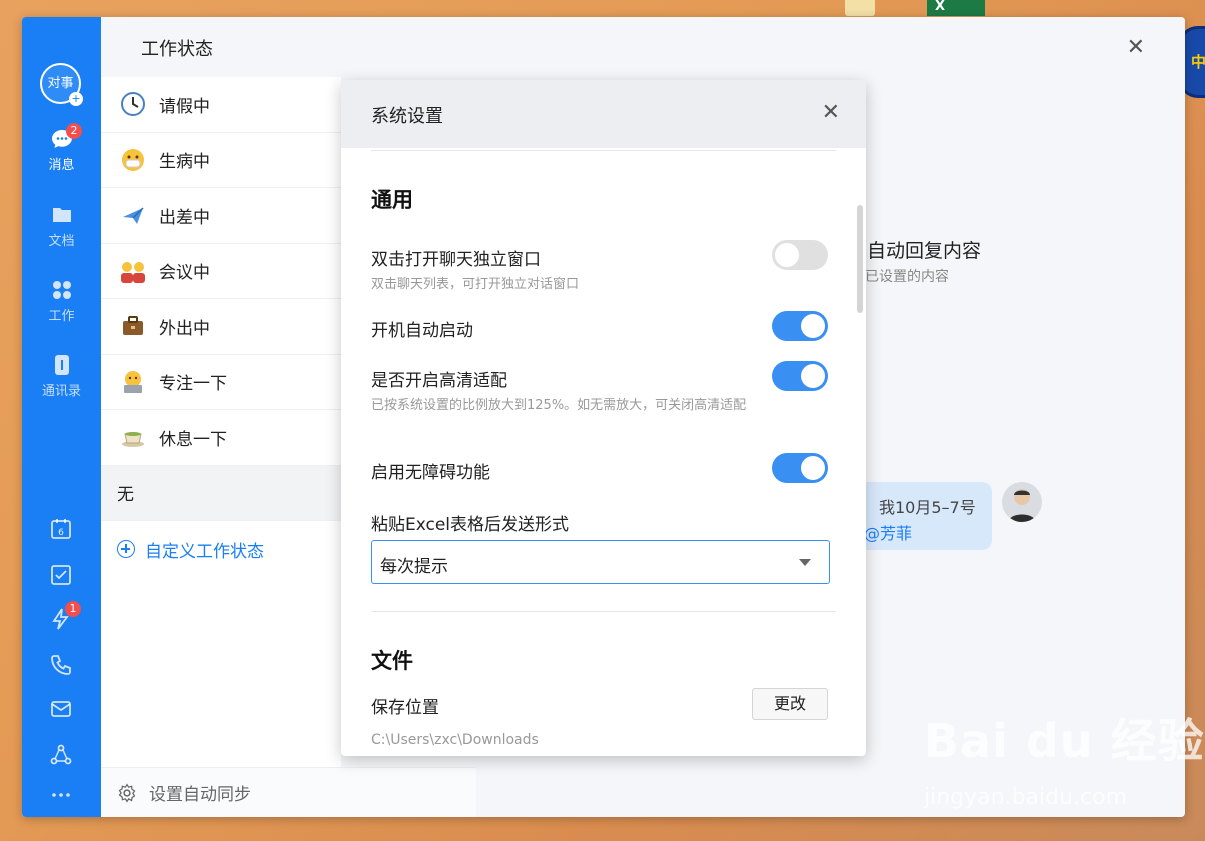 The width and height of the screenshot is (1205, 841). What do you see at coordinates (800, 255) in the screenshot?
I see `dblclick-window-toggle` at bounding box center [800, 255].